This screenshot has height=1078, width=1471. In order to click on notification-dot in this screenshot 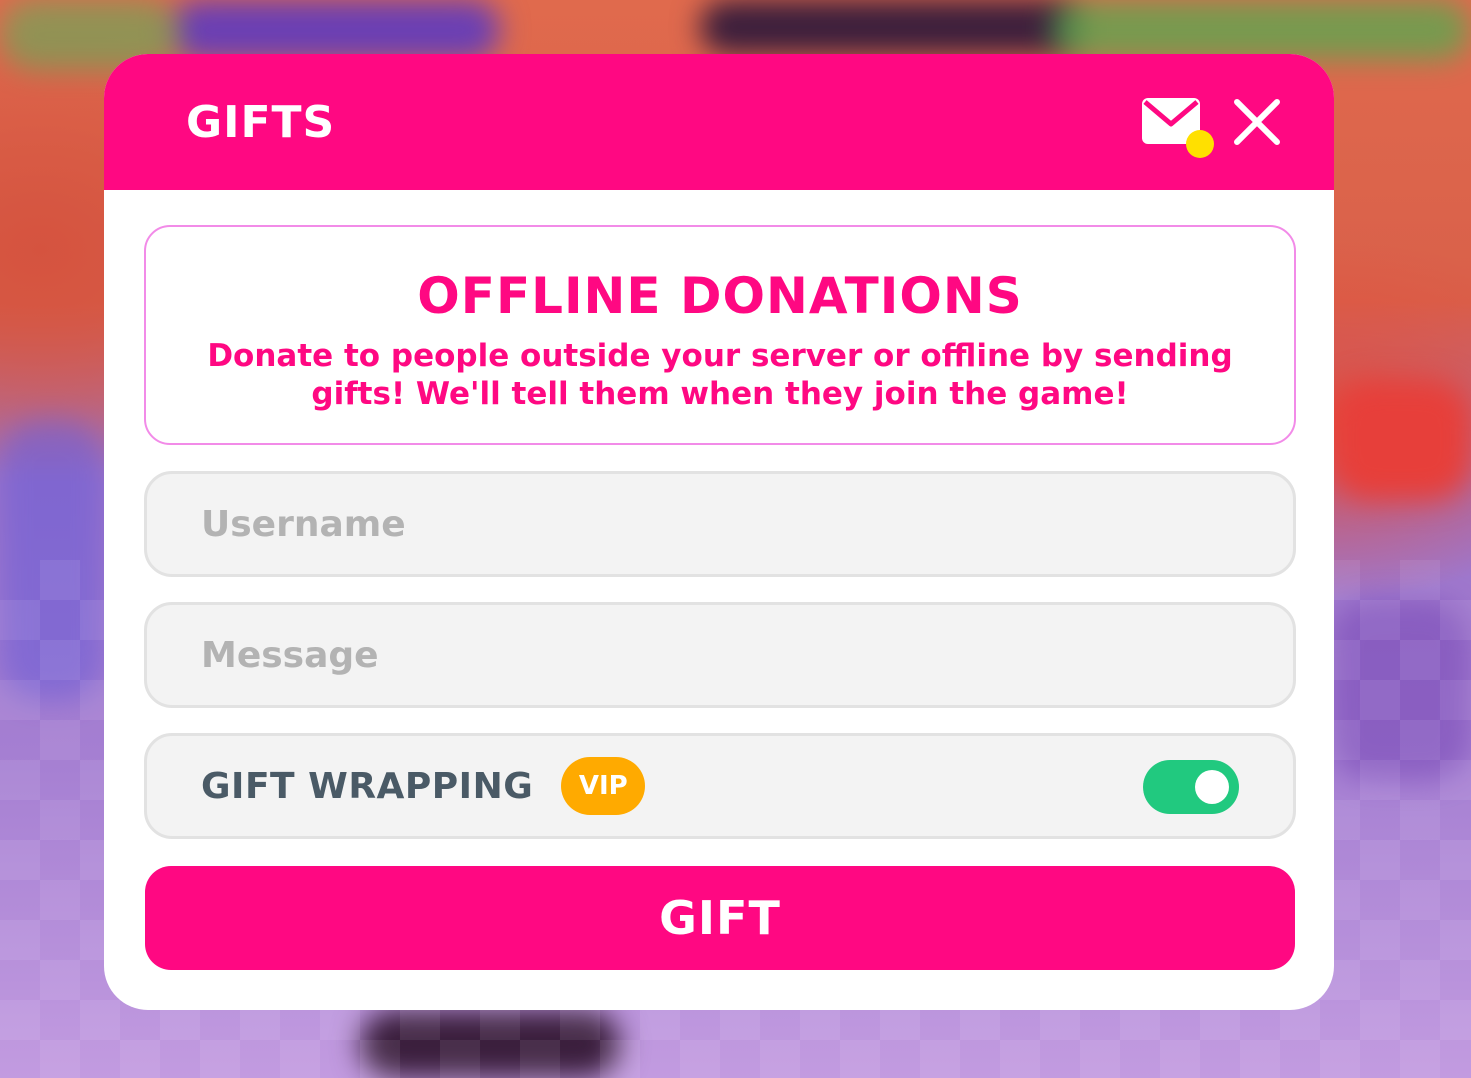, I will do `click(1200, 144)`.